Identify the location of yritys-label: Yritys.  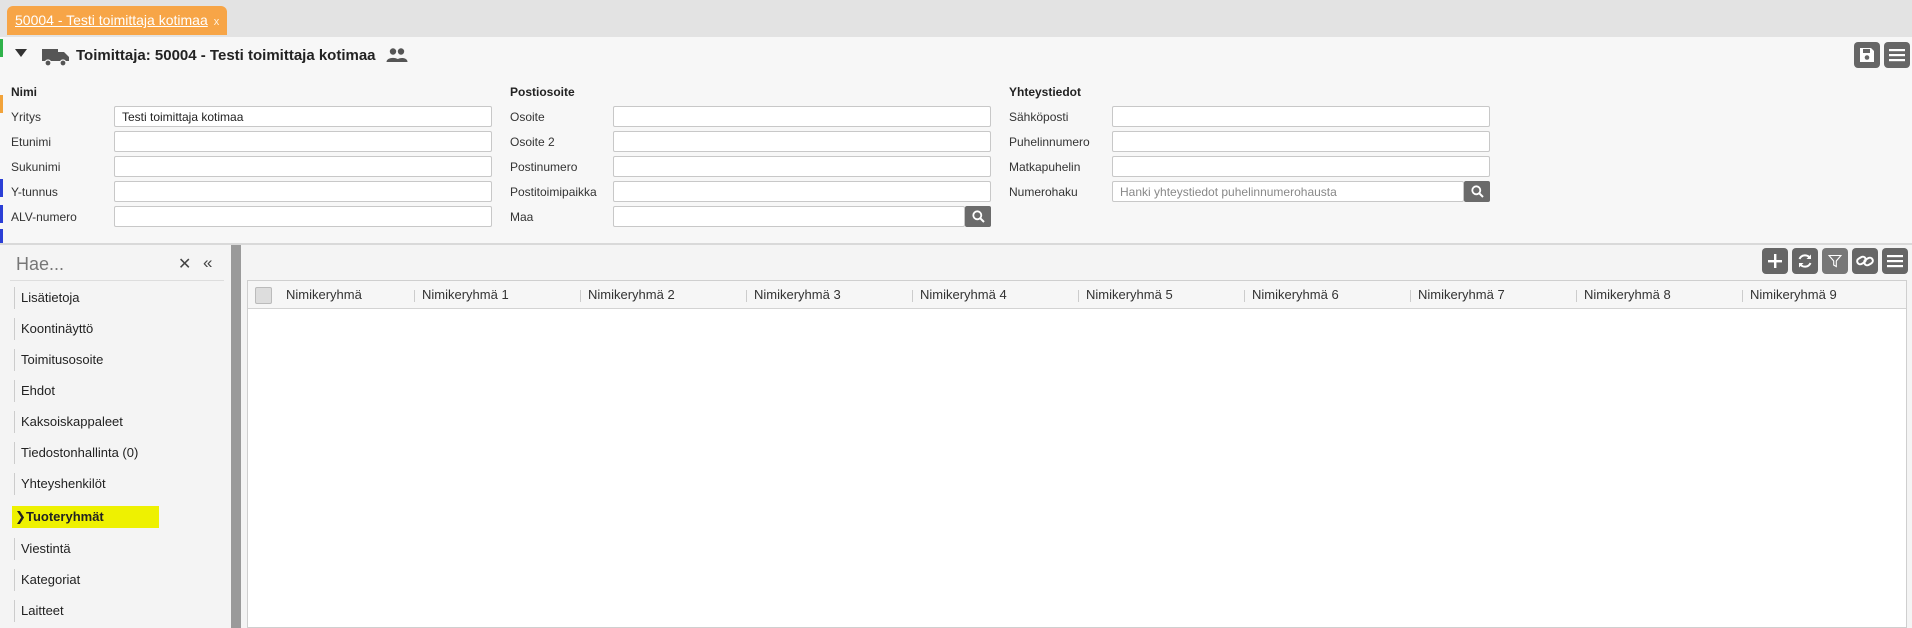
(26, 117).